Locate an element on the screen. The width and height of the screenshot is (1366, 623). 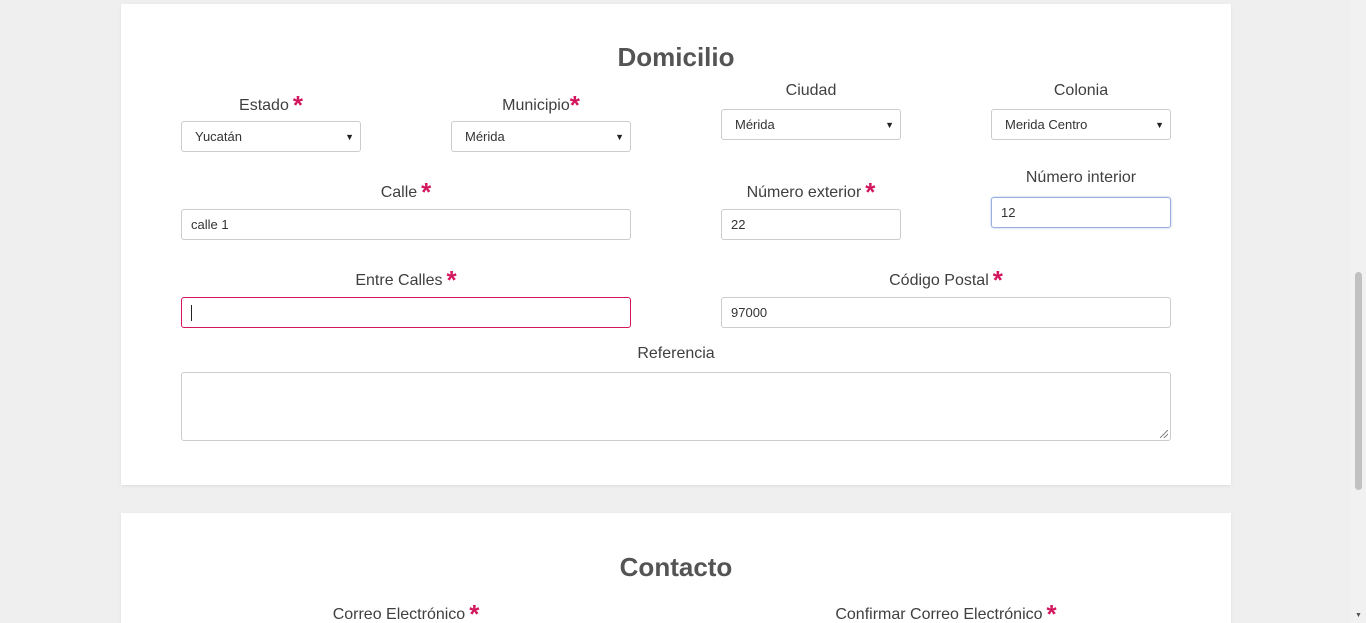
contacto-title: Contacto is located at coordinates (676, 567).